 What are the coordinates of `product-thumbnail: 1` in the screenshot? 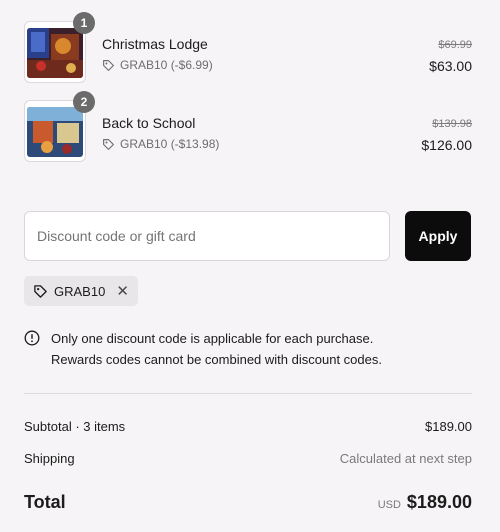 It's located at (59, 47).